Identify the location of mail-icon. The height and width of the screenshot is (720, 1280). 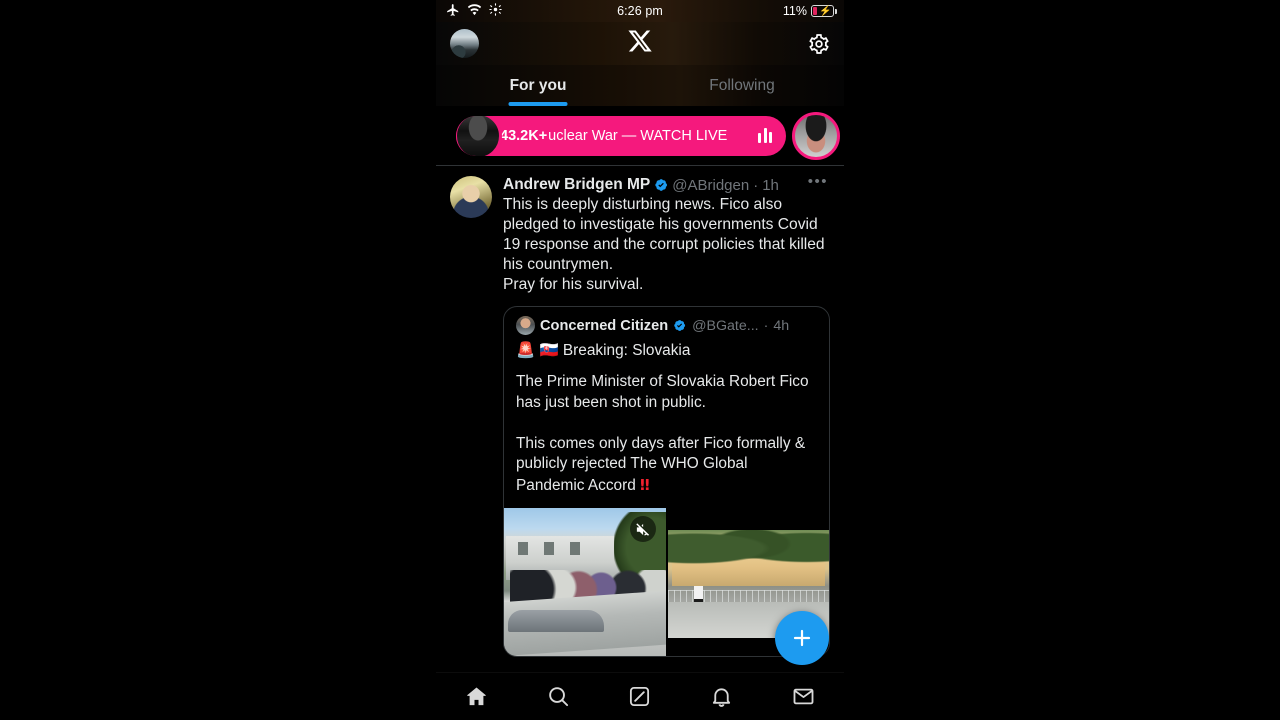
(803, 696).